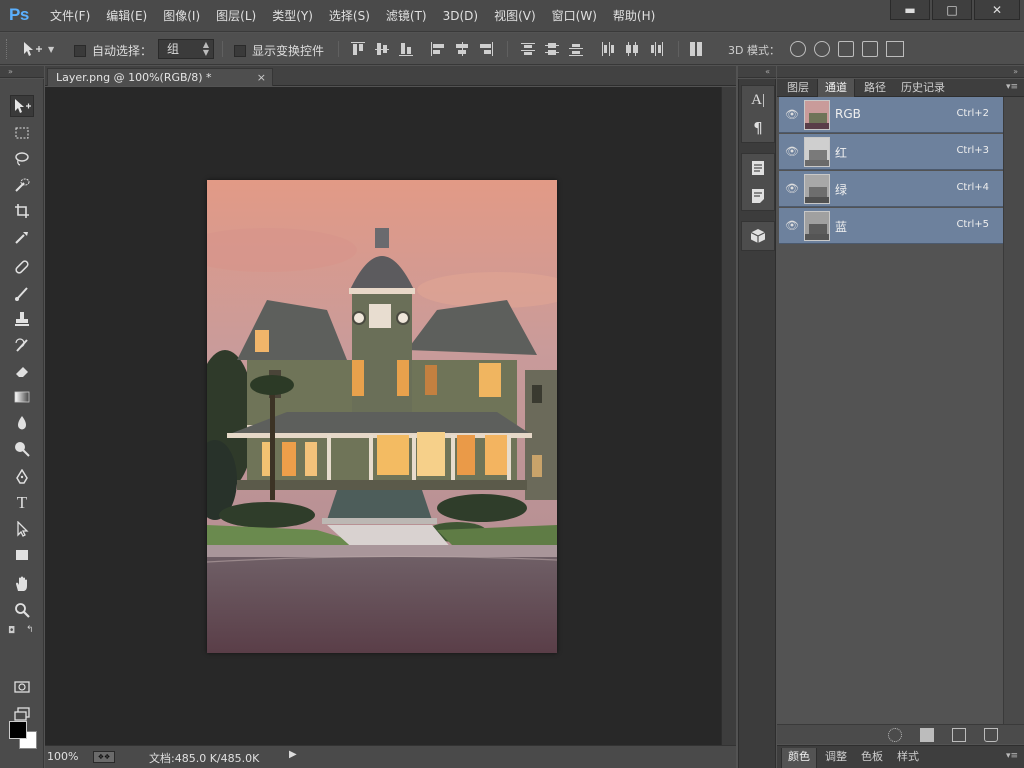 The image size is (1024, 768). I want to click on menu-image: 图像(I), so click(181, 16).